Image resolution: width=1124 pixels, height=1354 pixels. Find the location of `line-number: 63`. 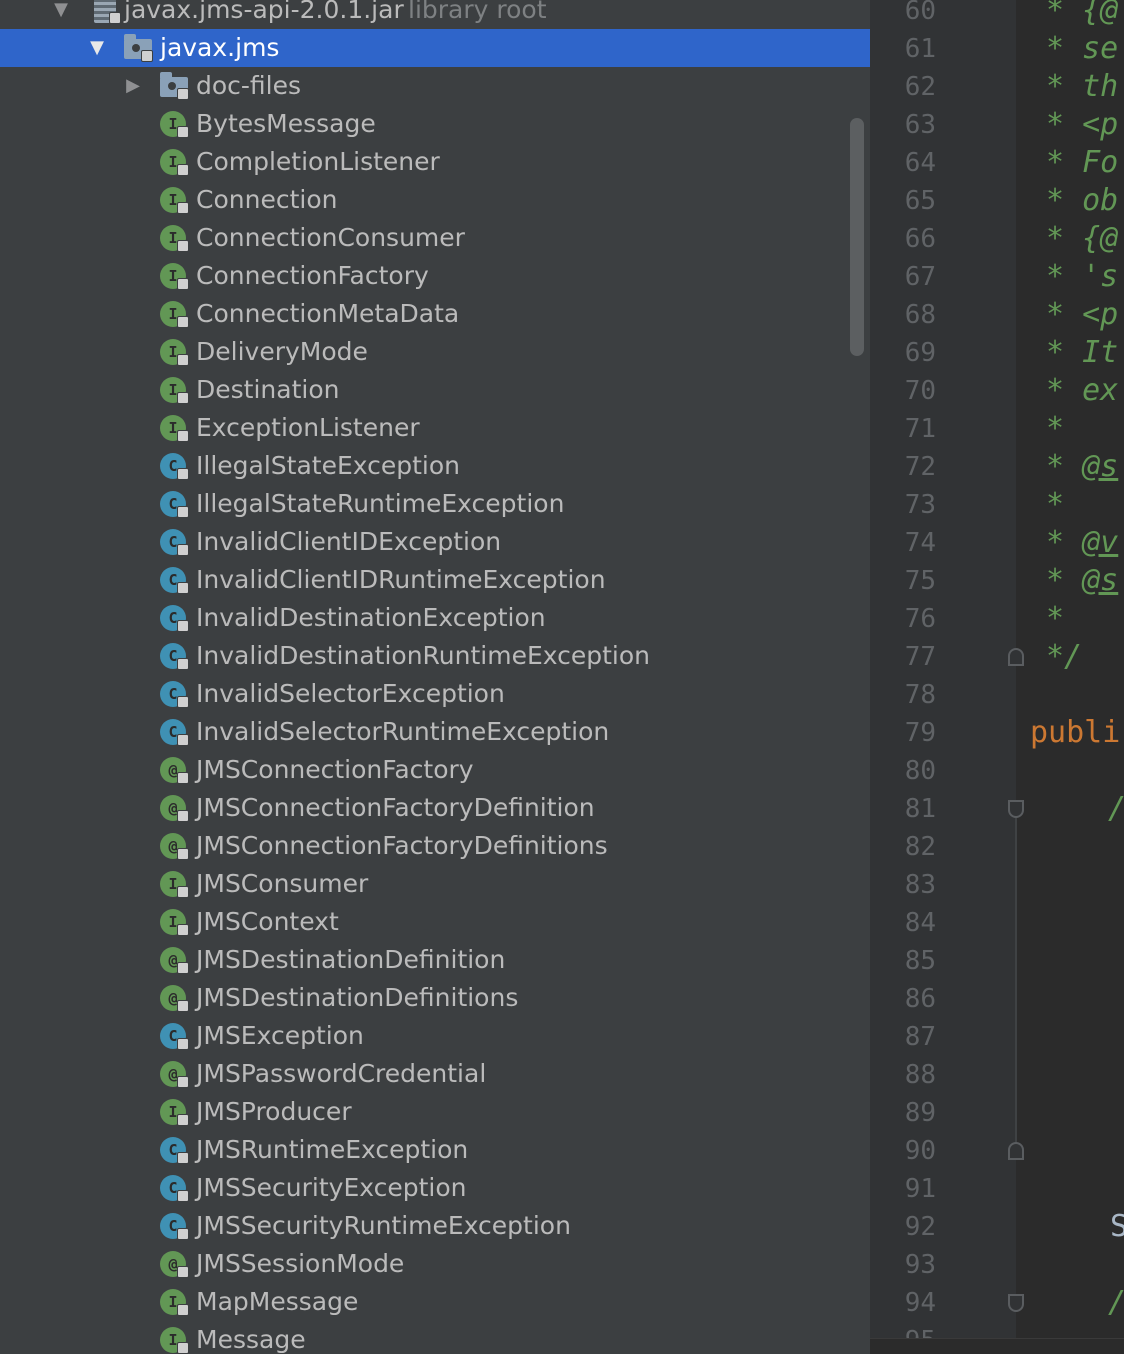

line-number: 63 is located at coordinates (920, 125).